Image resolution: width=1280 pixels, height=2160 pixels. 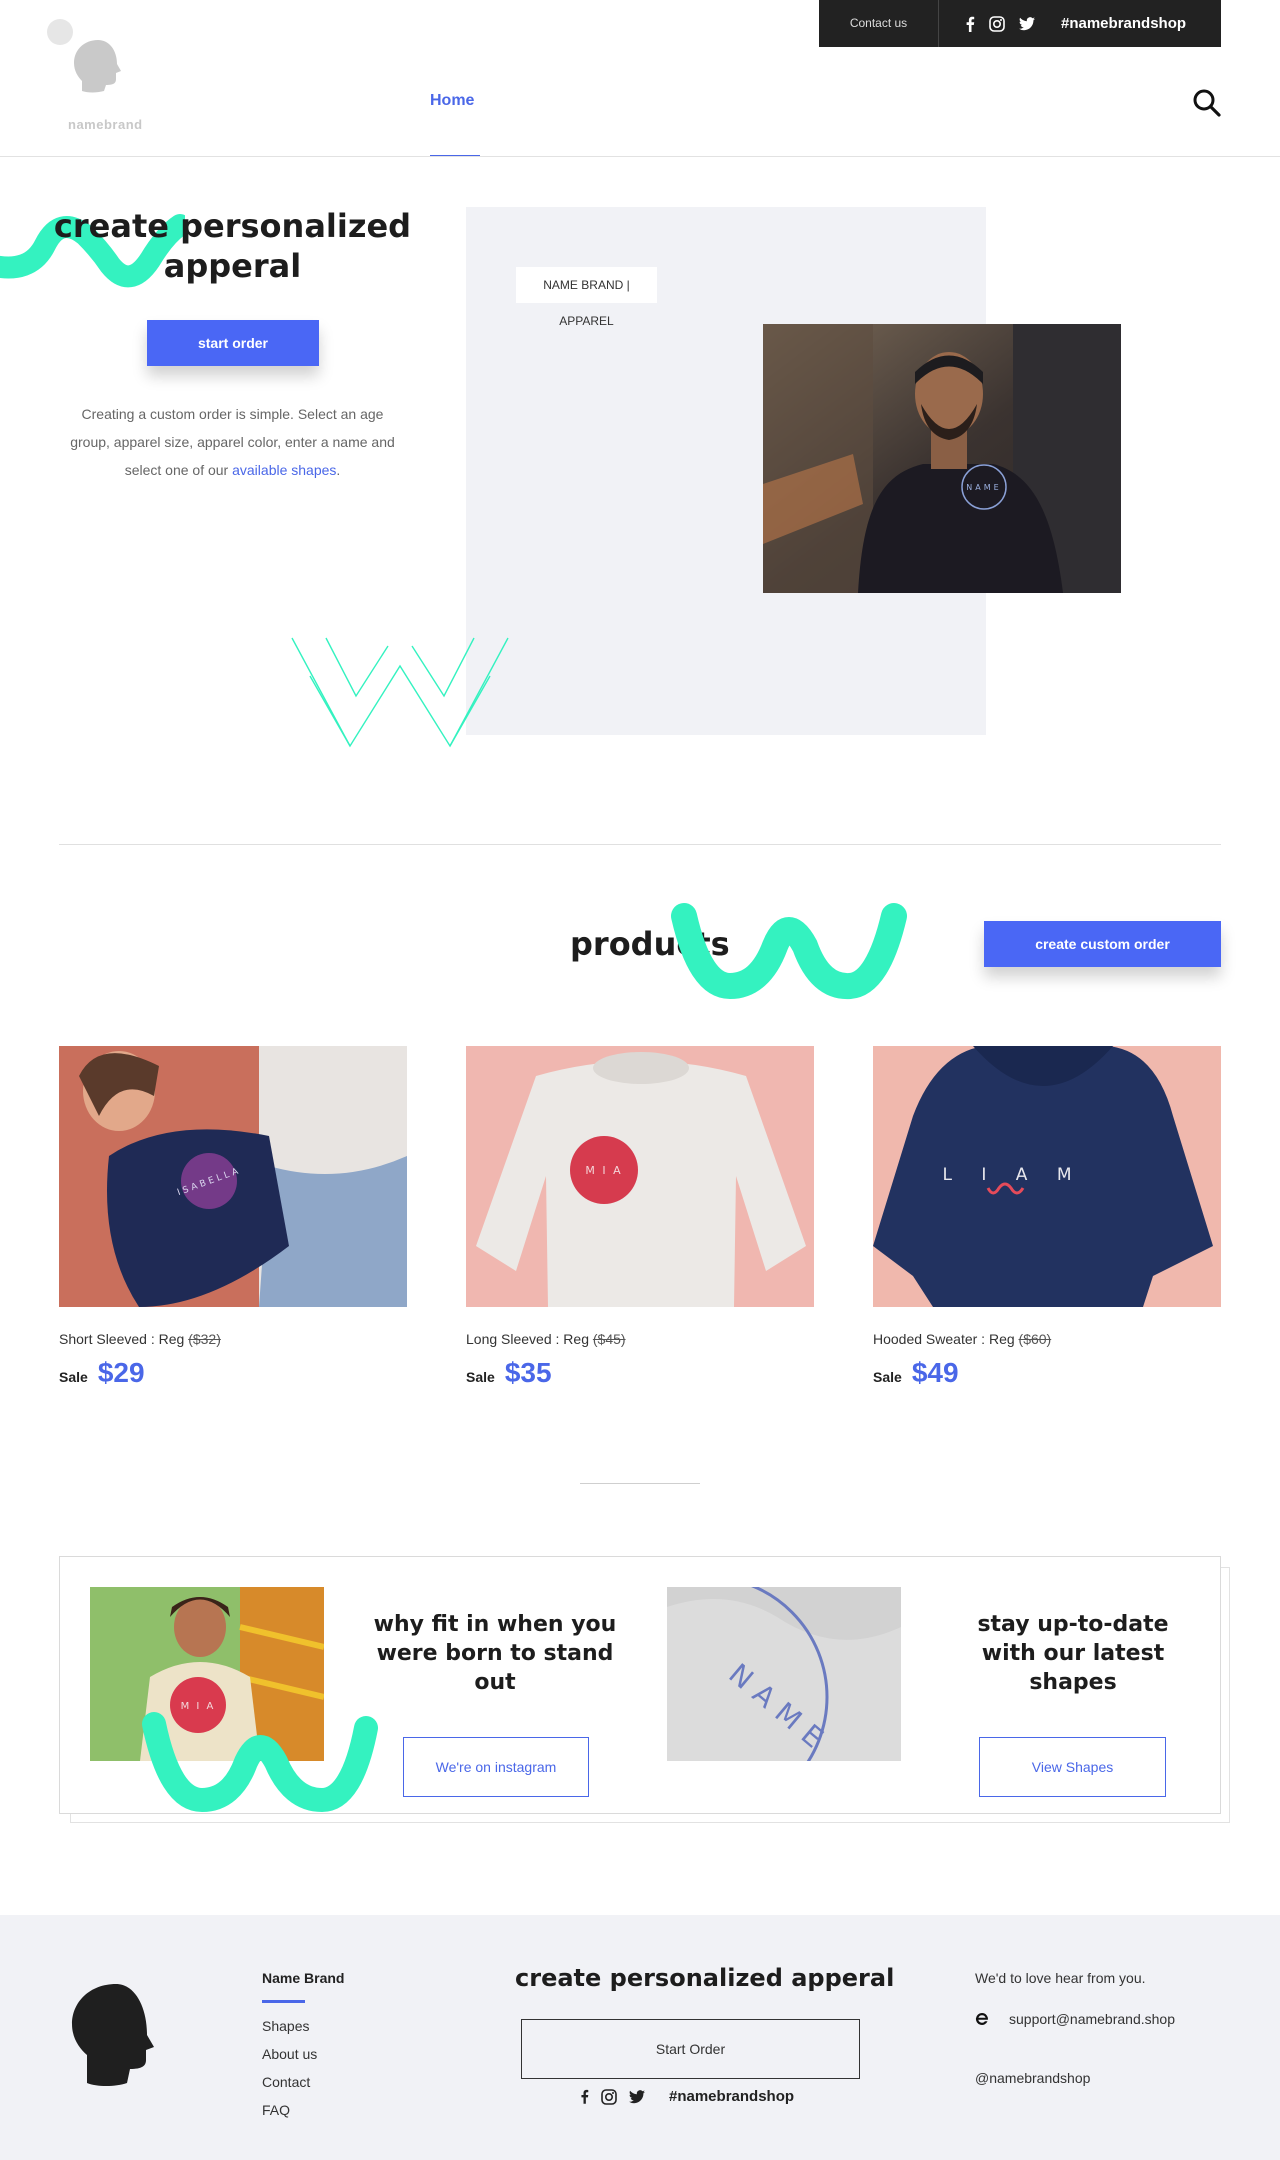 I want to click on product-image-hooded-sweater: L I A M, so click(x=1047, y=1176).